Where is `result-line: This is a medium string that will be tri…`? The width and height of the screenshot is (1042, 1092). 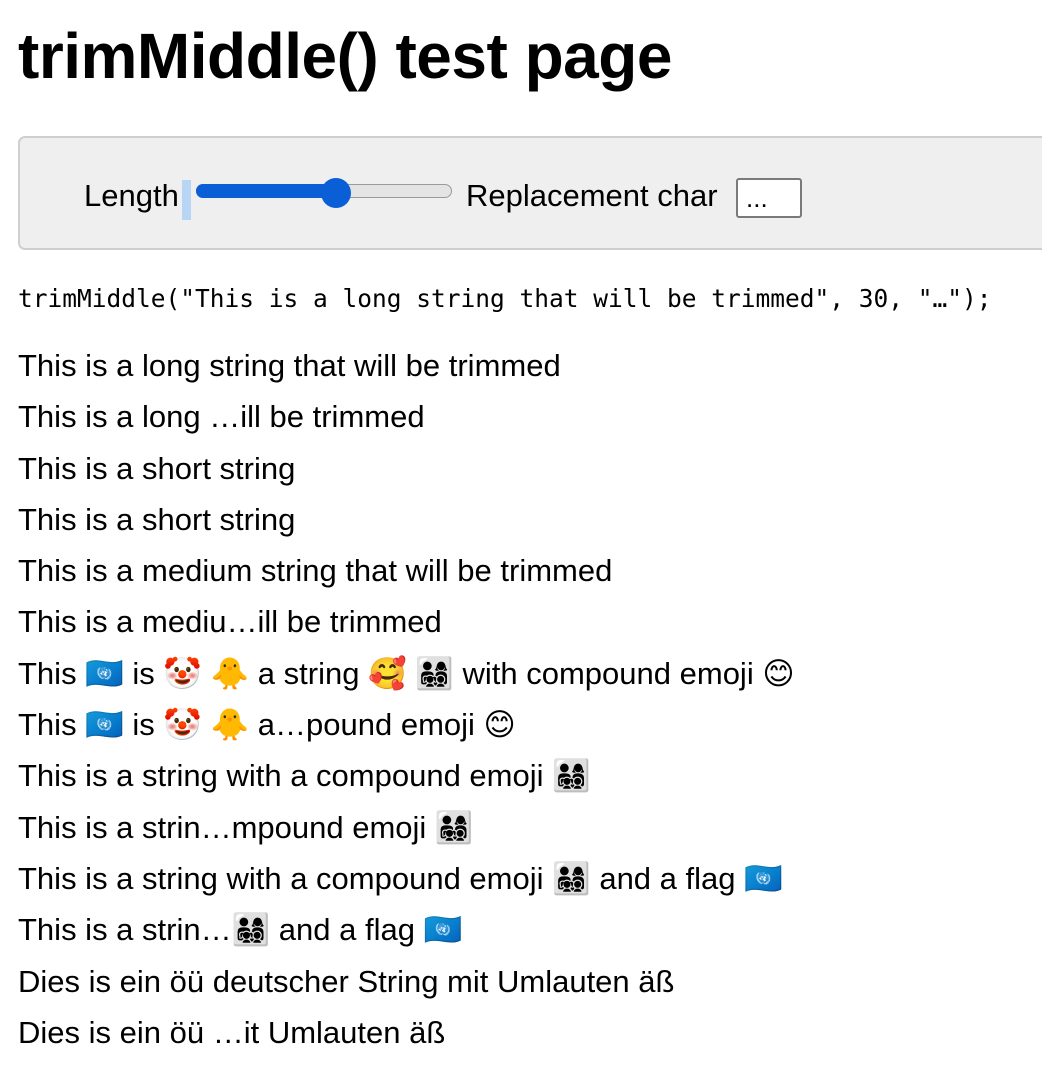
result-line: This is a medium string that will be tri… is located at coordinates (315, 571).